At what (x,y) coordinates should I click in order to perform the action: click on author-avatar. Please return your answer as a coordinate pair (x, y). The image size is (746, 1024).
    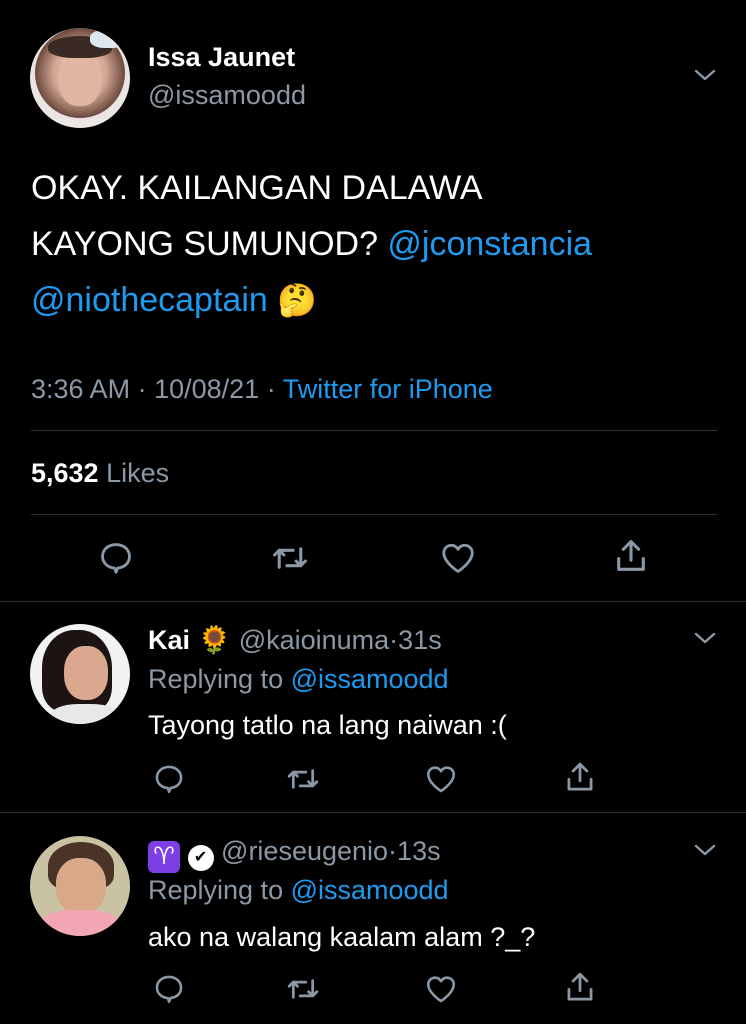
    Looking at the image, I should click on (80, 78).